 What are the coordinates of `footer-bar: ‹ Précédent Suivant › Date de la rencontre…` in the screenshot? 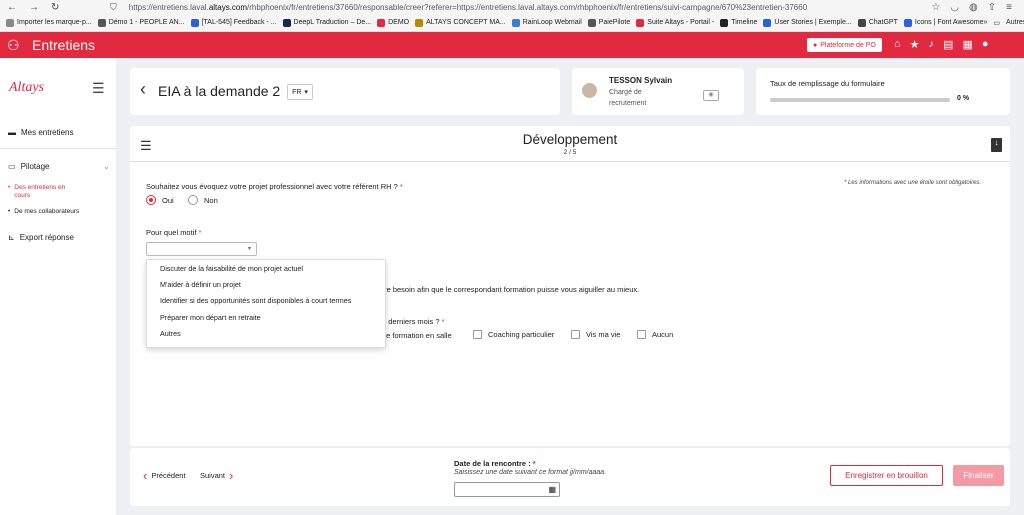 It's located at (570, 477).